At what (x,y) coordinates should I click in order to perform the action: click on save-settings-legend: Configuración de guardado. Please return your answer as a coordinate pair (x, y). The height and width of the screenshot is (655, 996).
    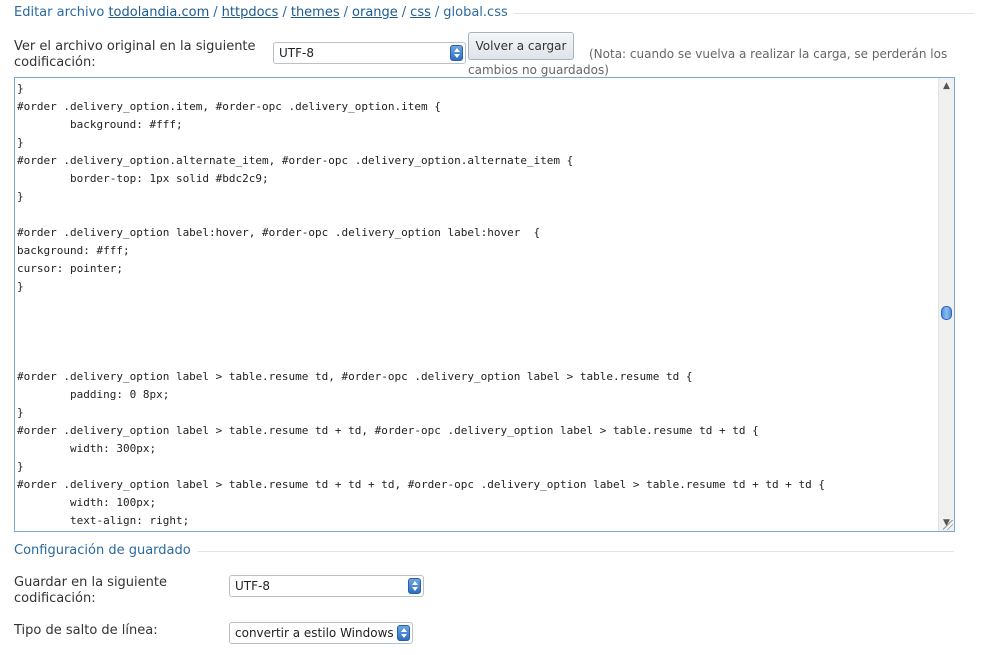
    Looking at the image, I should click on (105, 550).